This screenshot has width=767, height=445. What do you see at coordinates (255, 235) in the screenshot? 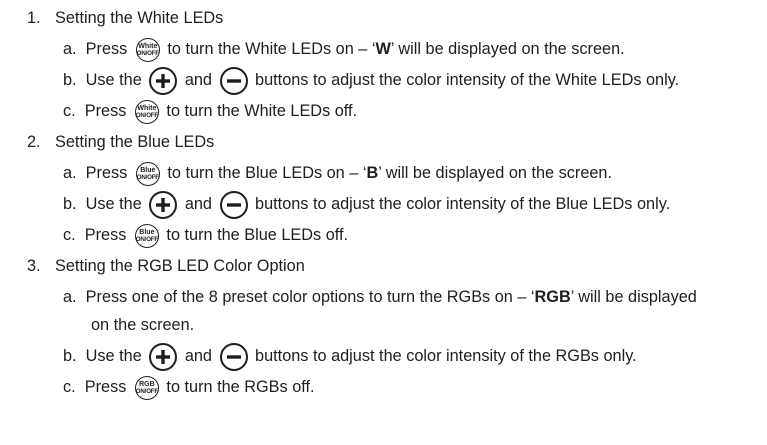
I see `step-text: to turn the Blue LEDs off.` at bounding box center [255, 235].